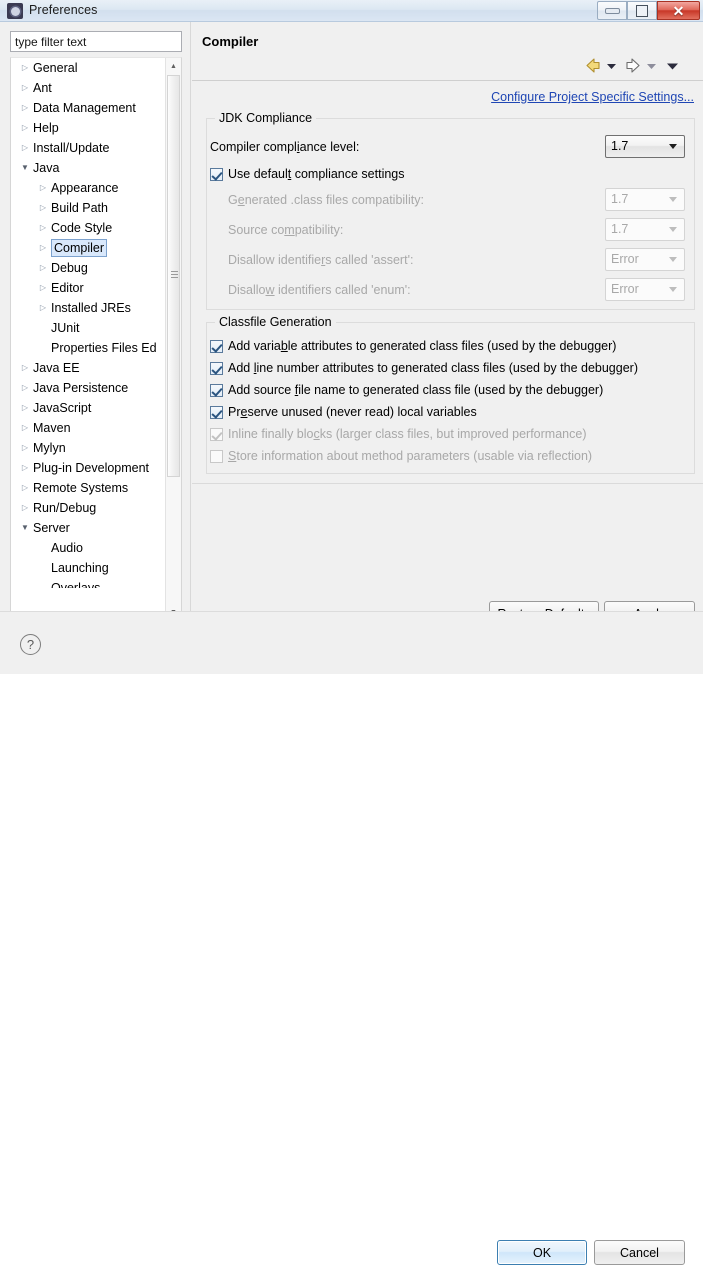  Describe the element at coordinates (89, 188) in the screenshot. I see `sidebar-item-appearance: ▷ Appearance` at that location.